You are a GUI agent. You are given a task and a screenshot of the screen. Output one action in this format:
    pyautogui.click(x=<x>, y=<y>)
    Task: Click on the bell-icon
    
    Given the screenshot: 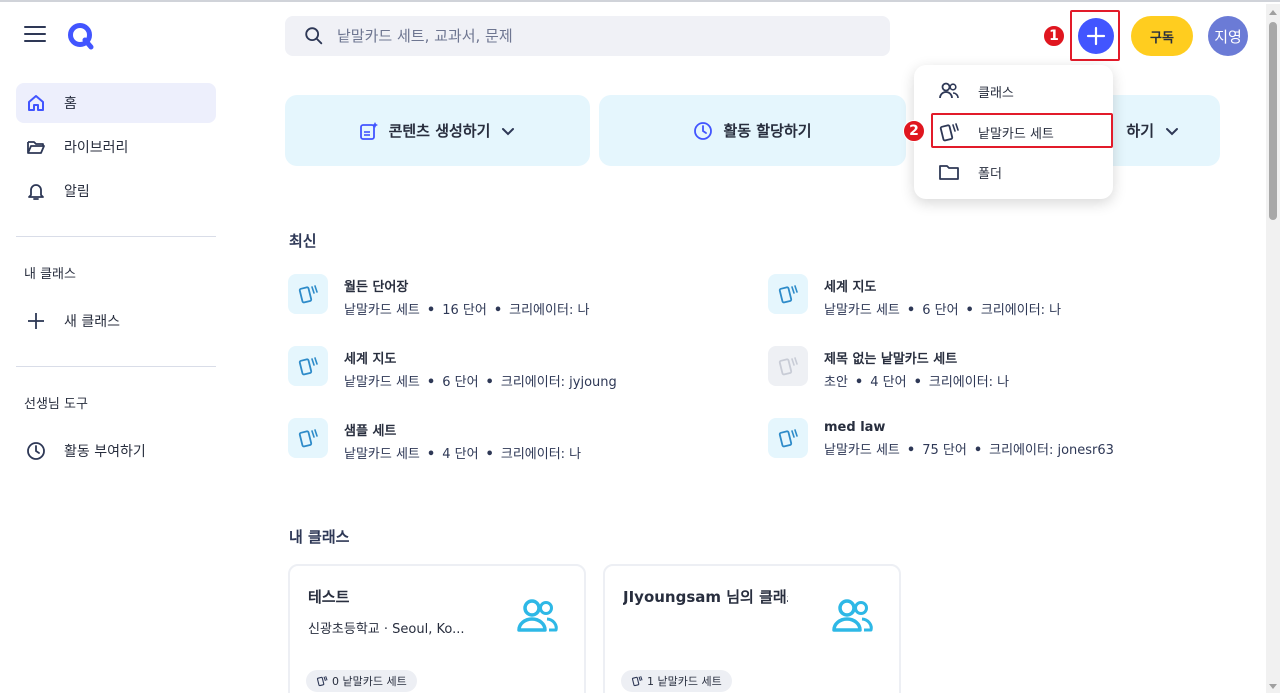 What is the action you would take?
    pyautogui.click(x=36, y=192)
    